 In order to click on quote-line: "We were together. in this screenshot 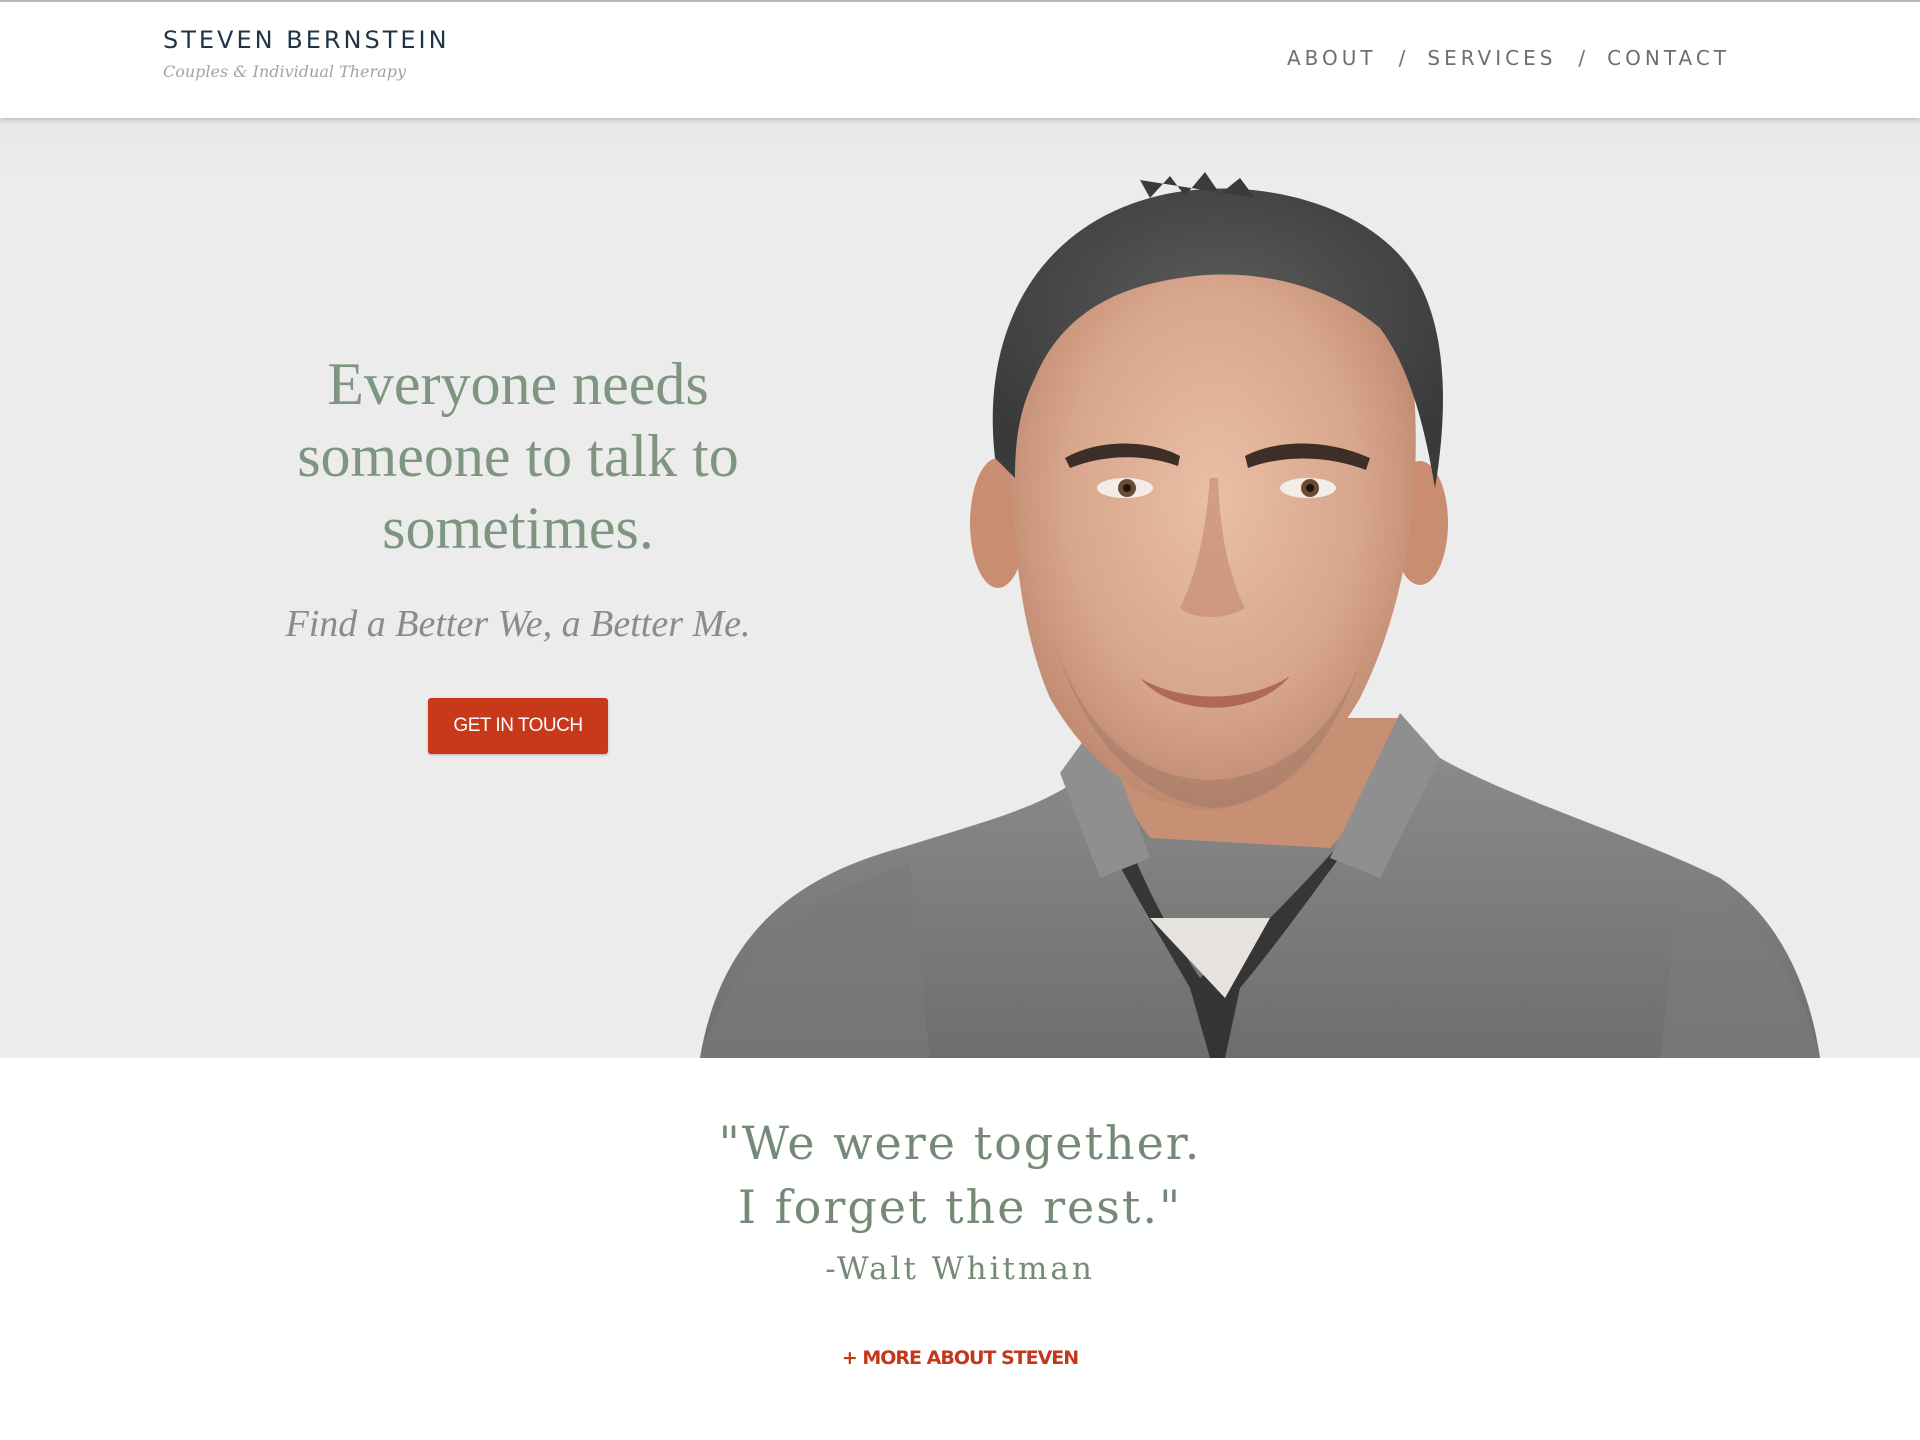, I will do `click(960, 1143)`.